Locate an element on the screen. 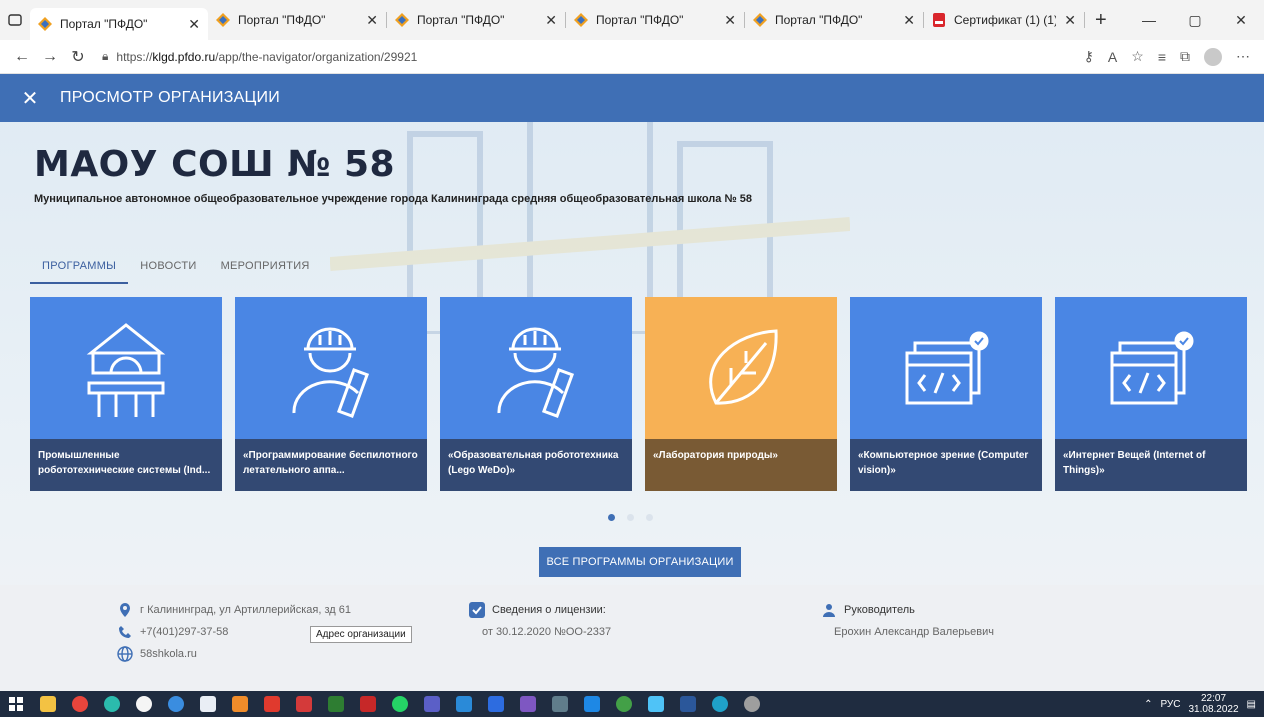 The height and width of the screenshot is (717, 1264). edge-icon is located at coordinates (720, 704).